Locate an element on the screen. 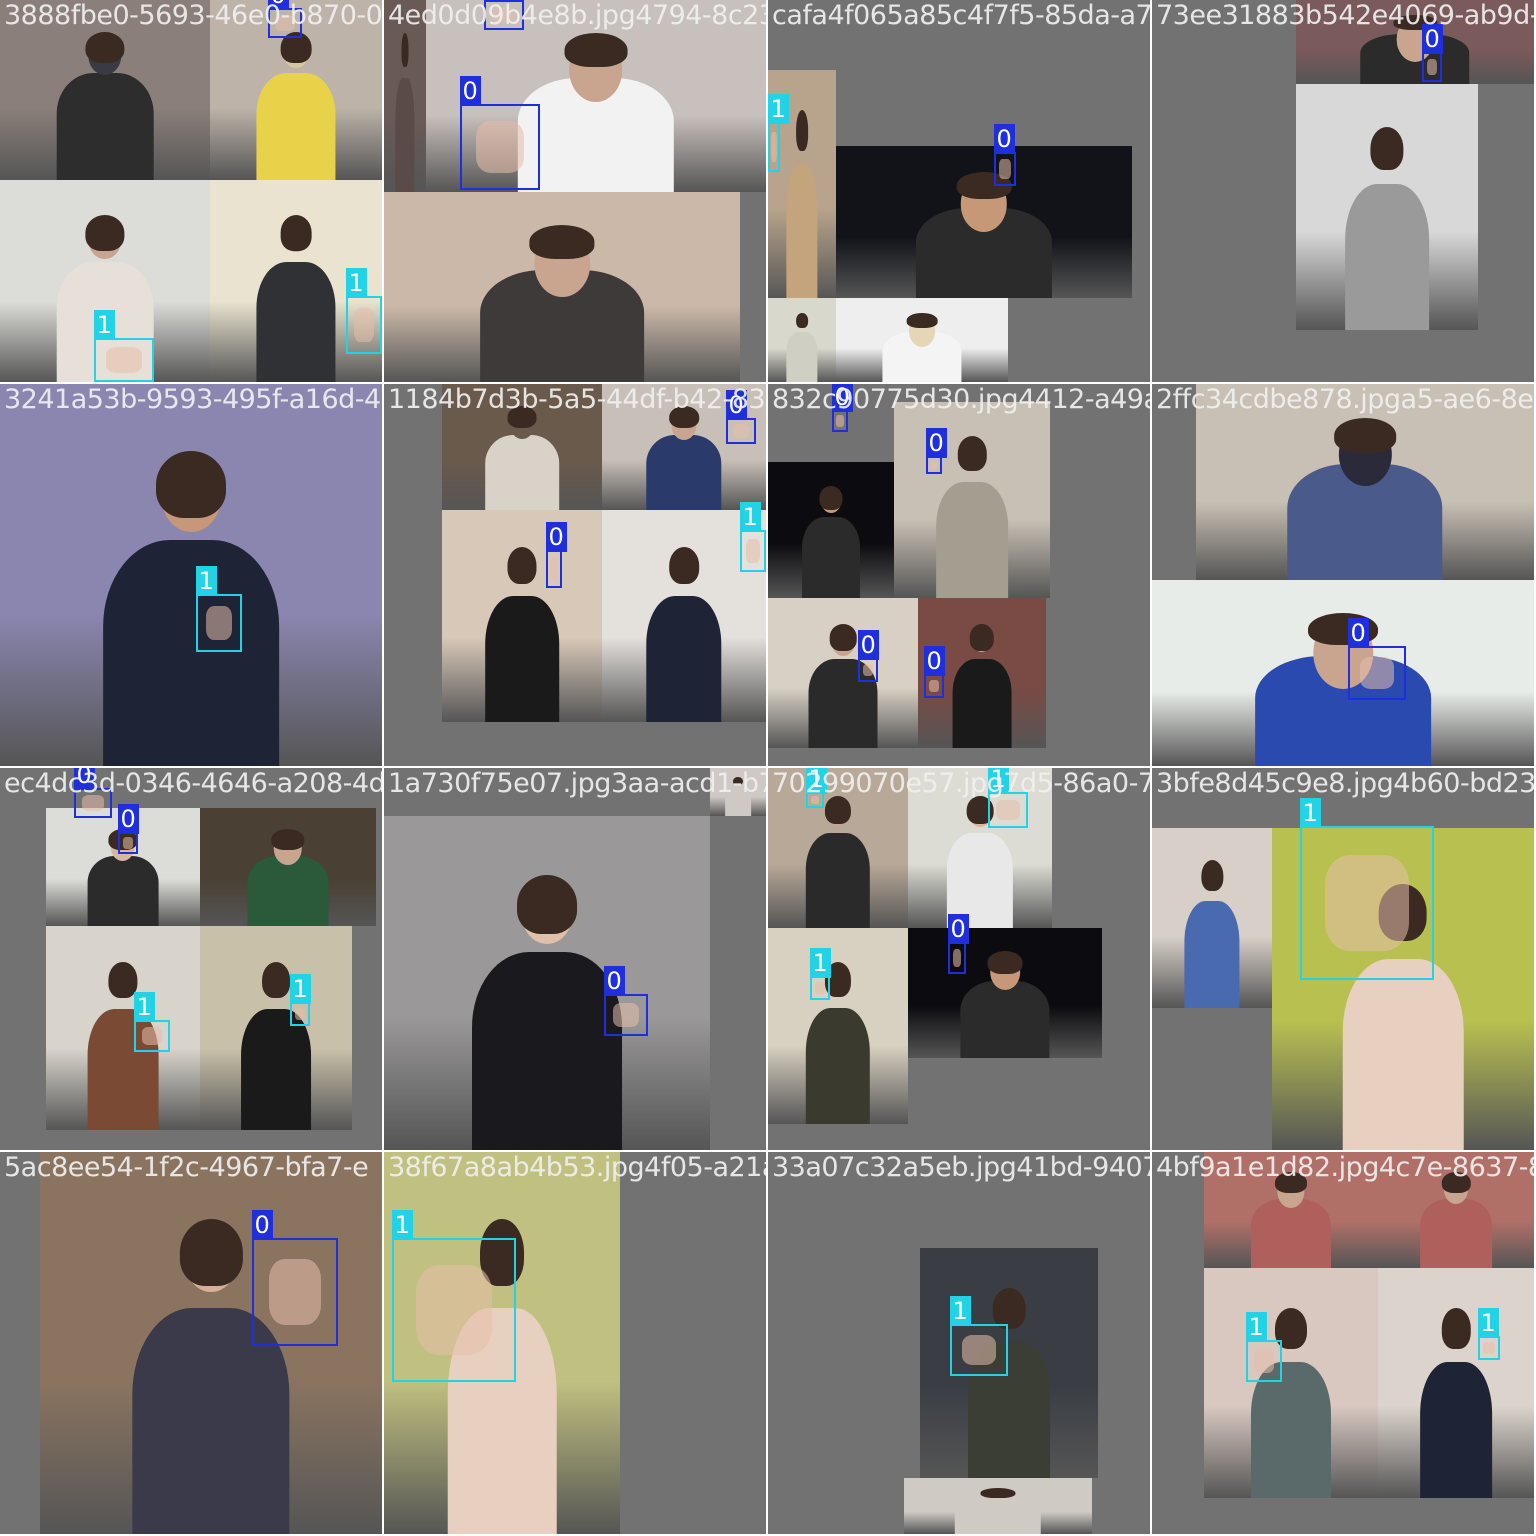 The height and width of the screenshot is (1536, 1536). mosaic-tile: 0 0 0 0 832c90775d30.jpg4412-a49a-a is located at coordinates (959, 575).